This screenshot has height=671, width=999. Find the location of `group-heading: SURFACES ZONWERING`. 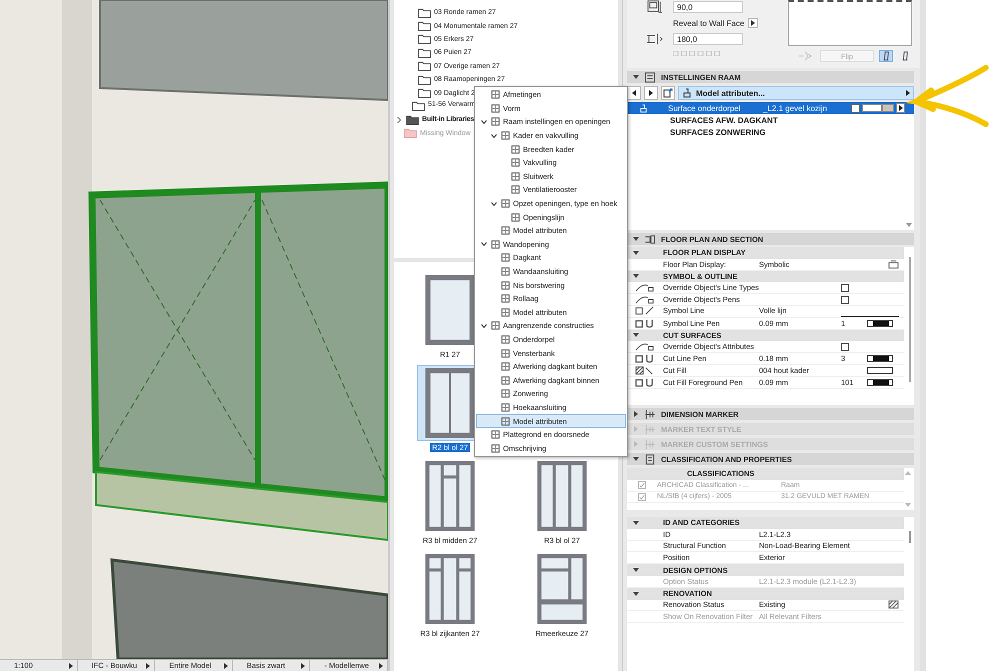

group-heading: SURFACES ZONWERING is located at coordinates (718, 132).